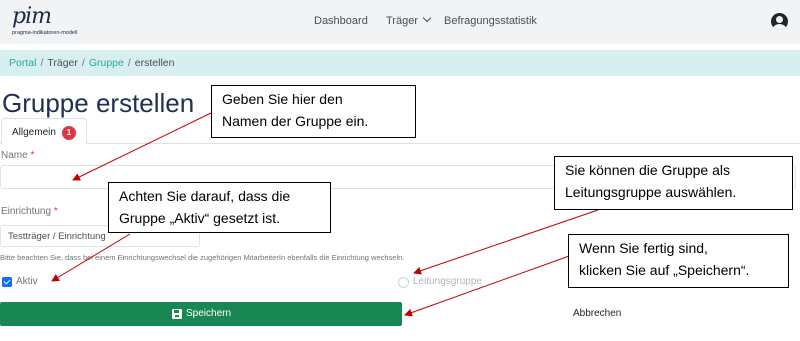  I want to click on nav-links: Dashboard Träger Befragungsstatistik, so click(400, 22).